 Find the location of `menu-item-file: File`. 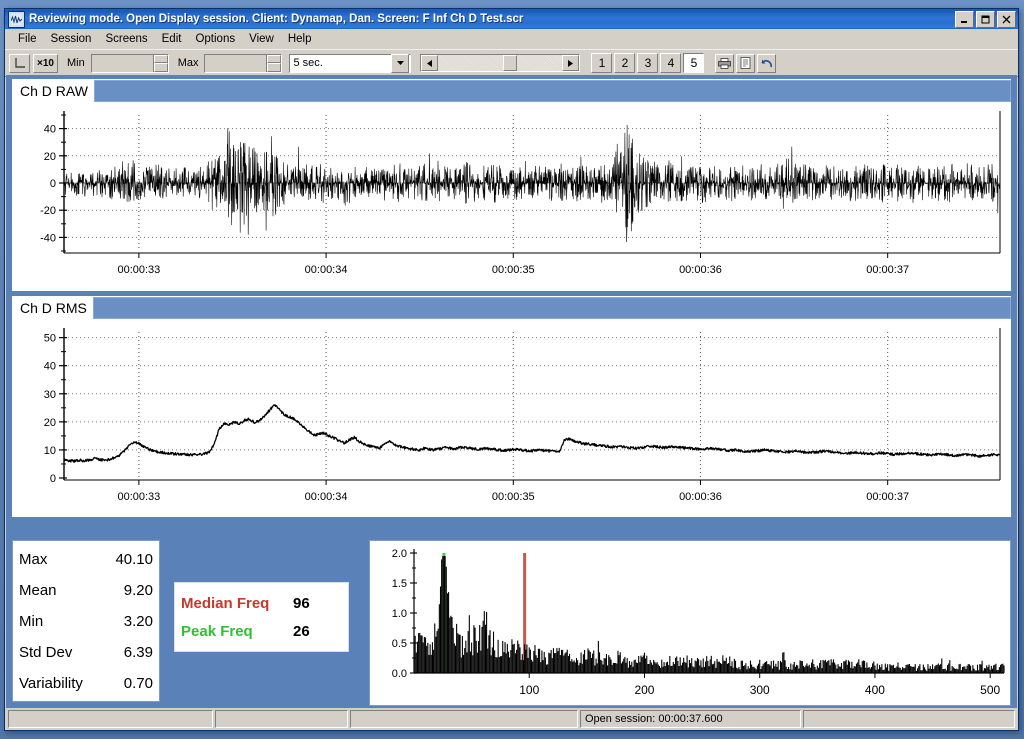

menu-item-file: File is located at coordinates (27, 39).